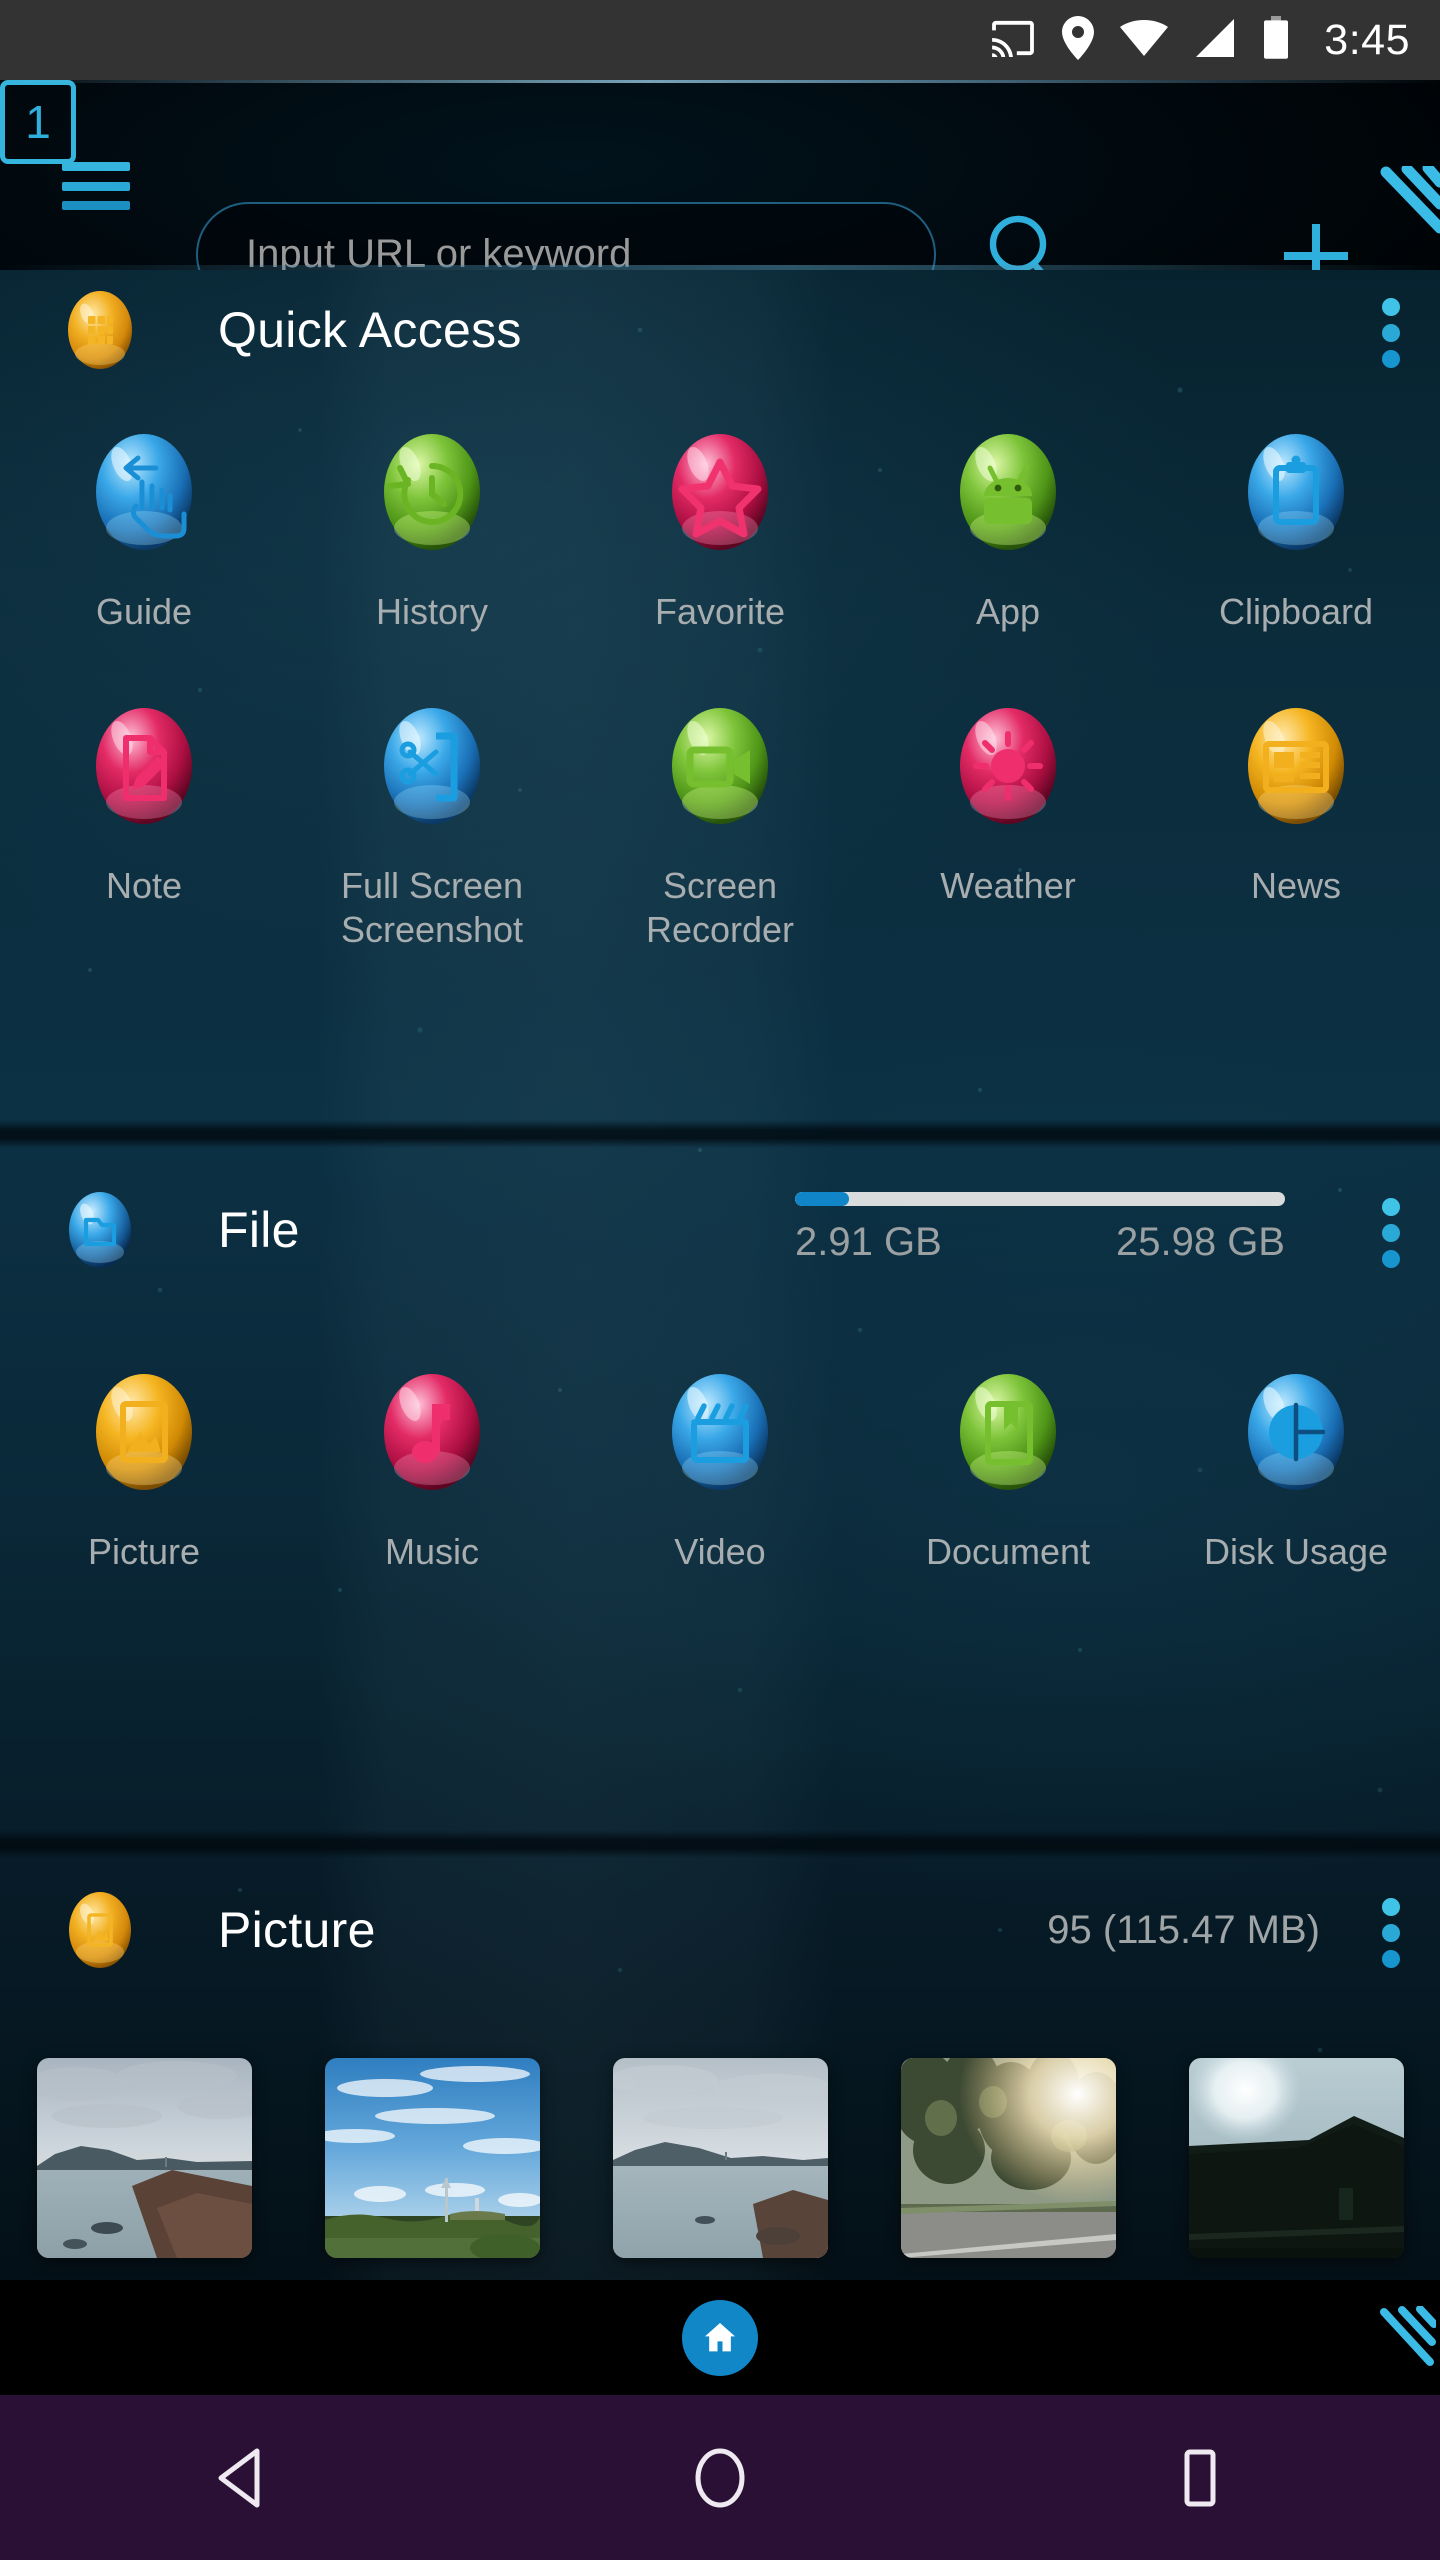 The width and height of the screenshot is (1440, 2560). I want to click on quick-access-item-label: App, so click(1008, 611).